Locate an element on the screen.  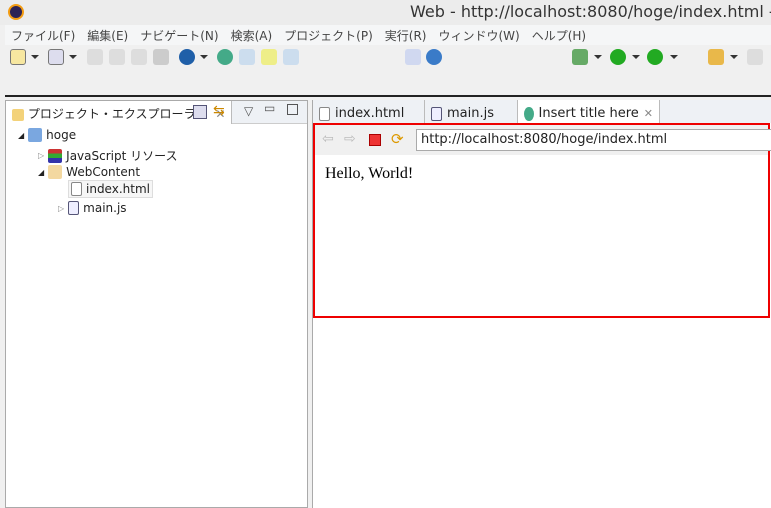
debug-icon is located at coordinates (580, 57).